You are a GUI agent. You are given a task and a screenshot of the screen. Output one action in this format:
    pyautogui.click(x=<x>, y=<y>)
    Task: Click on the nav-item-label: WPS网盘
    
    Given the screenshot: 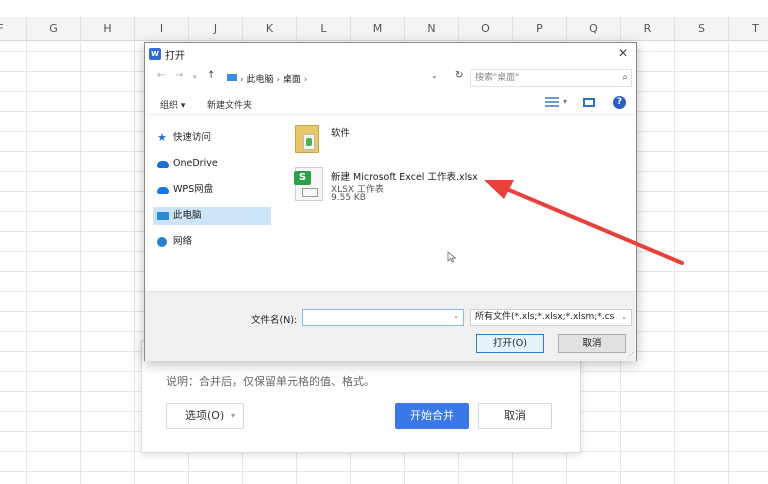 What is the action you would take?
    pyautogui.click(x=193, y=189)
    